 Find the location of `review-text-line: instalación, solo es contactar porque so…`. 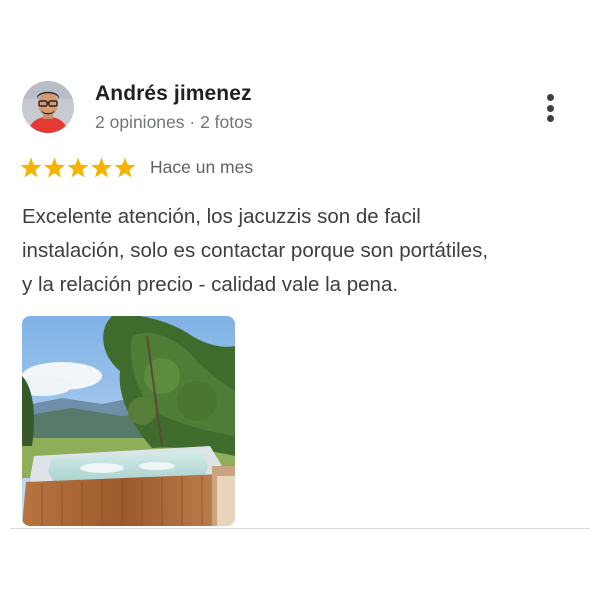

review-text-line: instalación, solo es contactar porque so… is located at coordinates (255, 250).